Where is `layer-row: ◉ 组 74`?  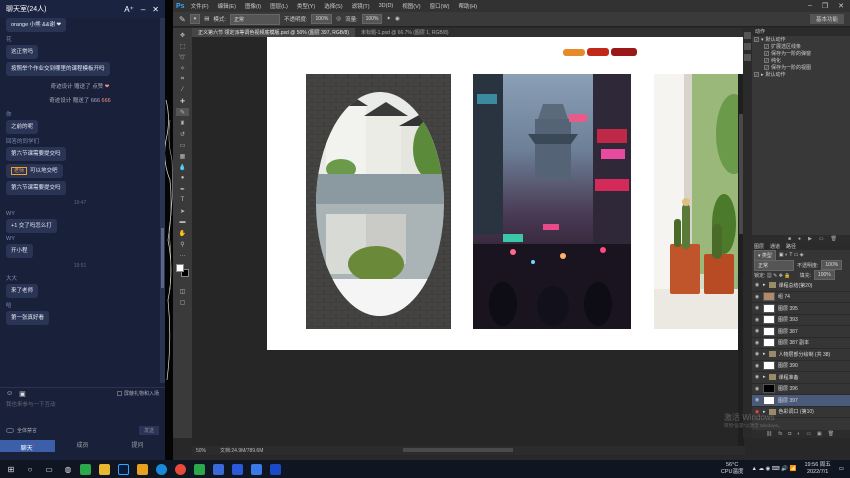
layer-row: ◉ 组 74 is located at coordinates (801, 297).